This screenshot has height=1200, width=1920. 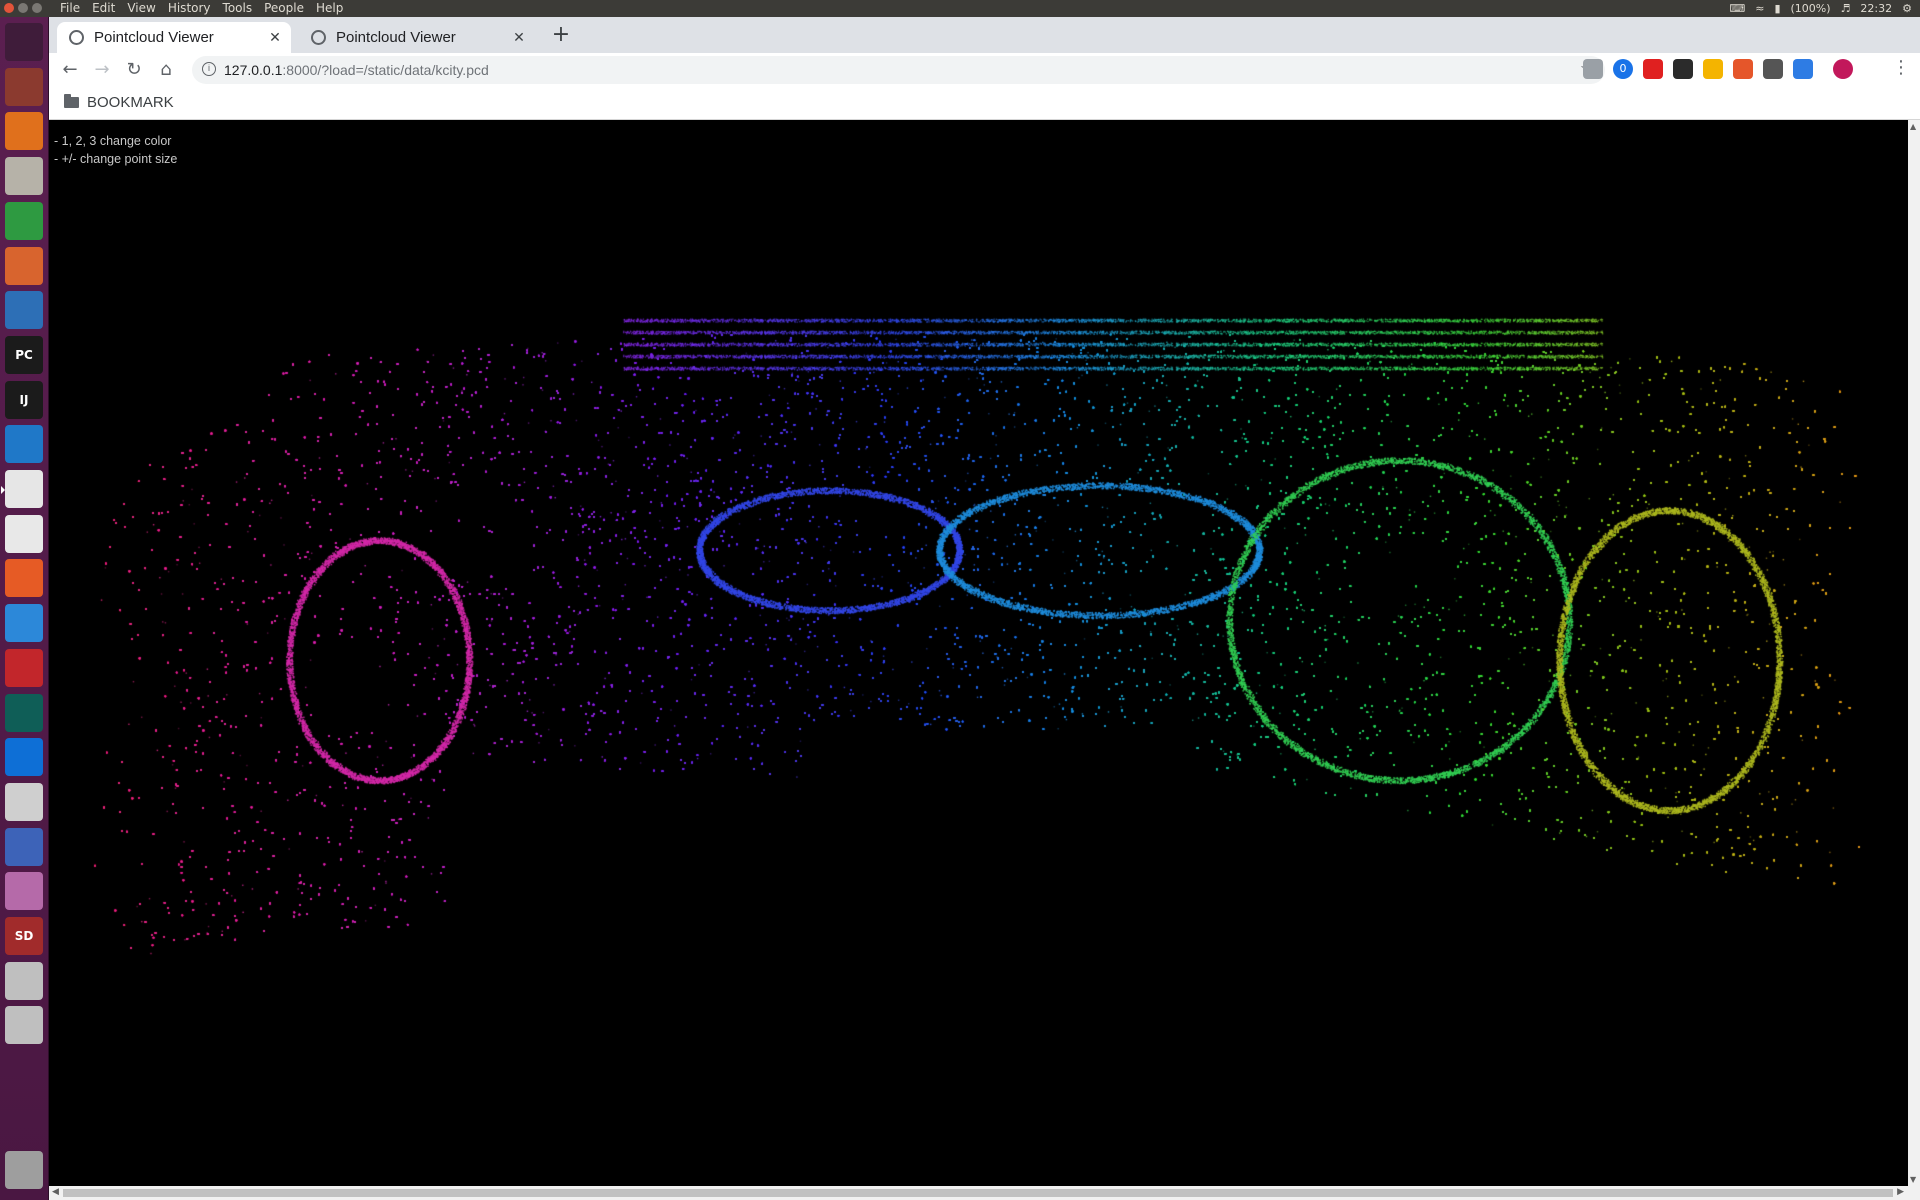 What do you see at coordinates (1737, 8) in the screenshot?
I see `keyboard-icon: ⌨` at bounding box center [1737, 8].